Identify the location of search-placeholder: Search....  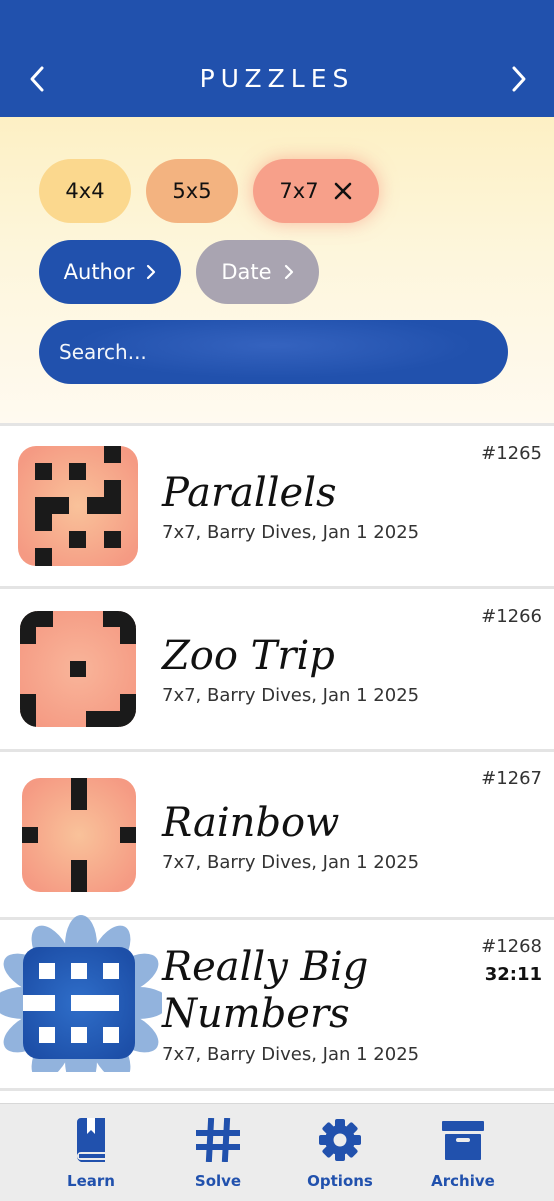
(103, 352).